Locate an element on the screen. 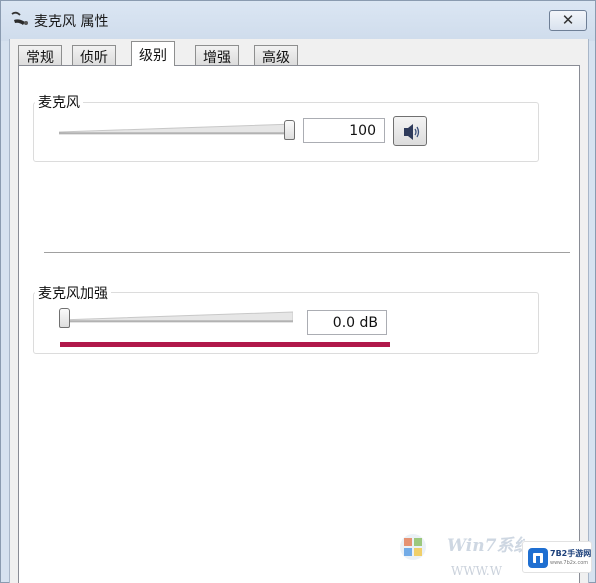  speaker-icon is located at coordinates (412, 132).